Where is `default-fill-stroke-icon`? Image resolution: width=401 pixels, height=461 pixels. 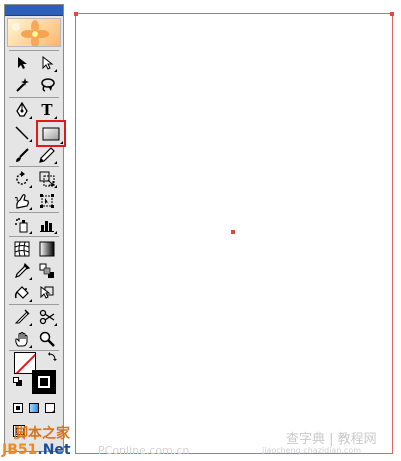
default-fill-stroke-icon is located at coordinates (18, 382).